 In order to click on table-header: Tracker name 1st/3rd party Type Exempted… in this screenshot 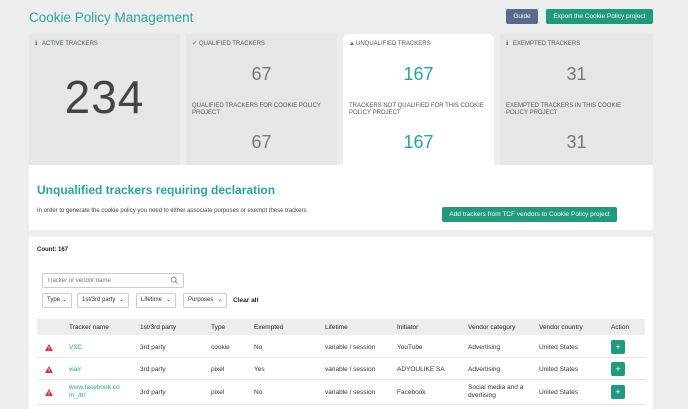, I will do `click(341, 327)`.